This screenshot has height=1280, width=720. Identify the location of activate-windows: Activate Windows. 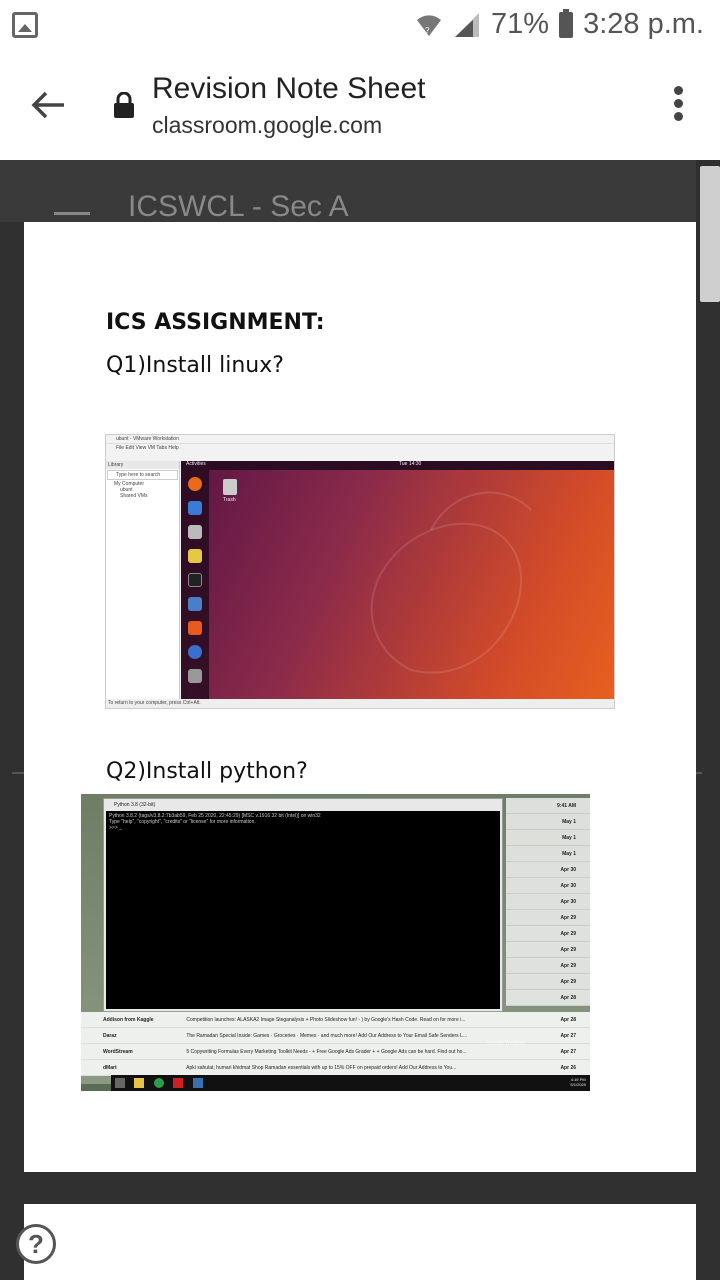
(506, 1043).